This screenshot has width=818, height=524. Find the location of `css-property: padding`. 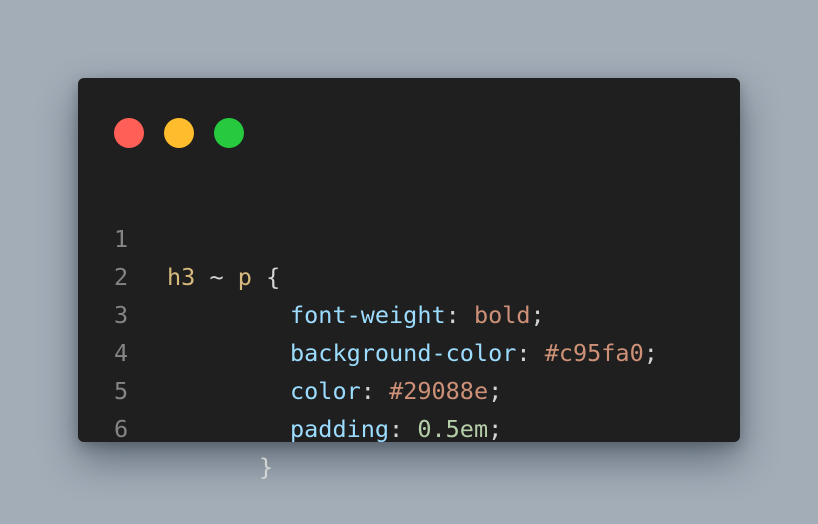

css-property: padding is located at coordinates (340, 429).